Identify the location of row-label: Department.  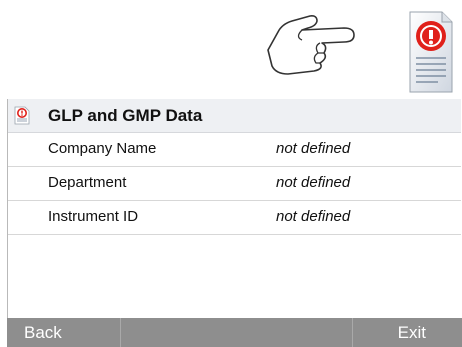
(87, 182).